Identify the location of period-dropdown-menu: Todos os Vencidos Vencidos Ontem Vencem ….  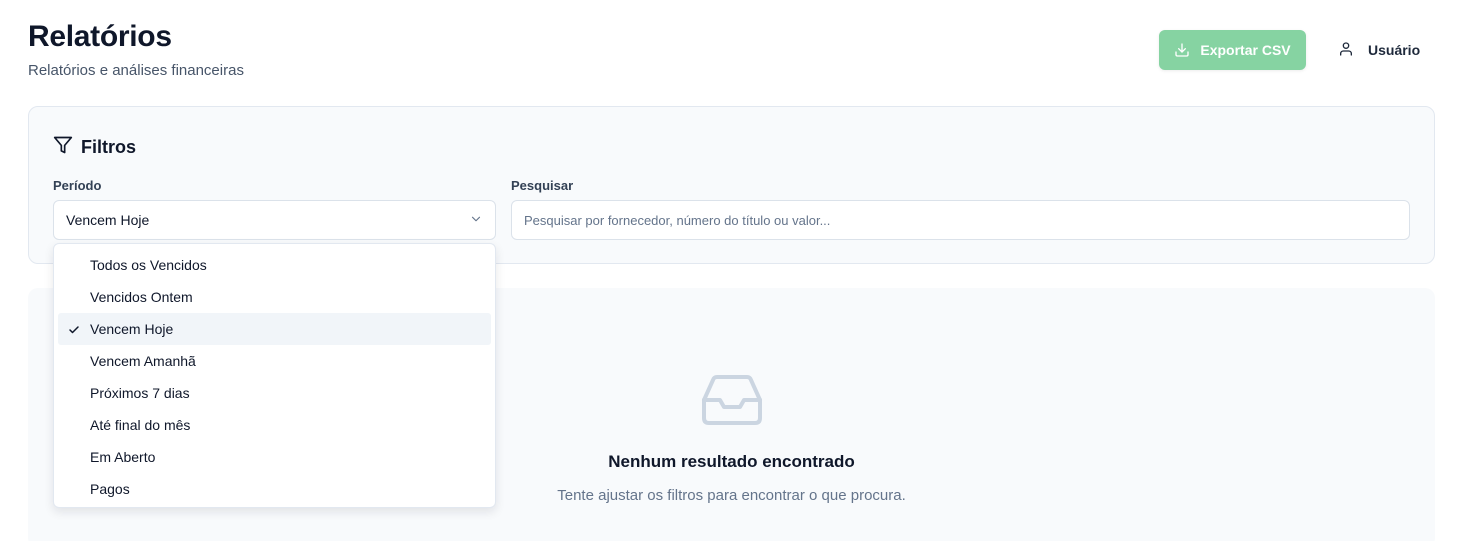
(274, 375).